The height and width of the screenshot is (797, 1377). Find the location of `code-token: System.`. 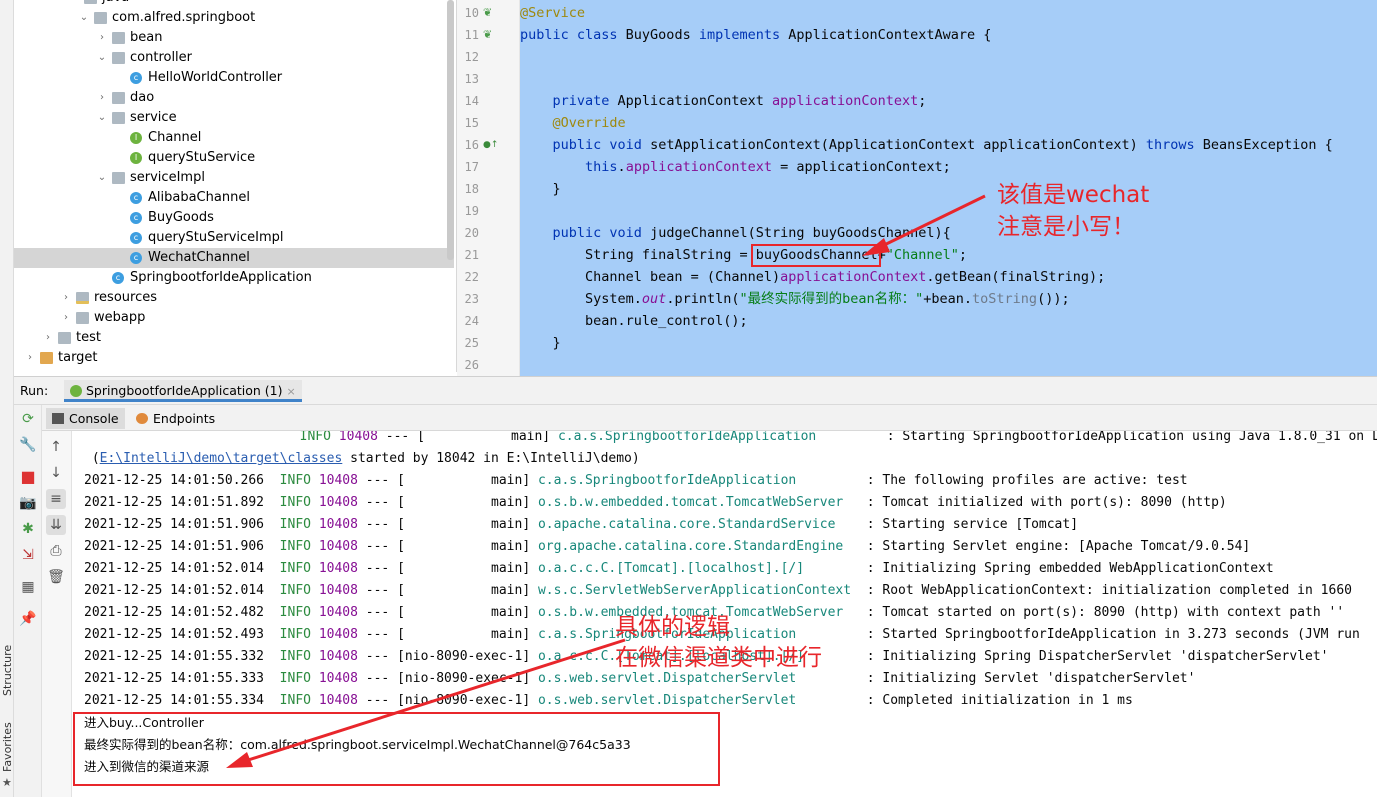

code-token: System. is located at coordinates (581, 299).